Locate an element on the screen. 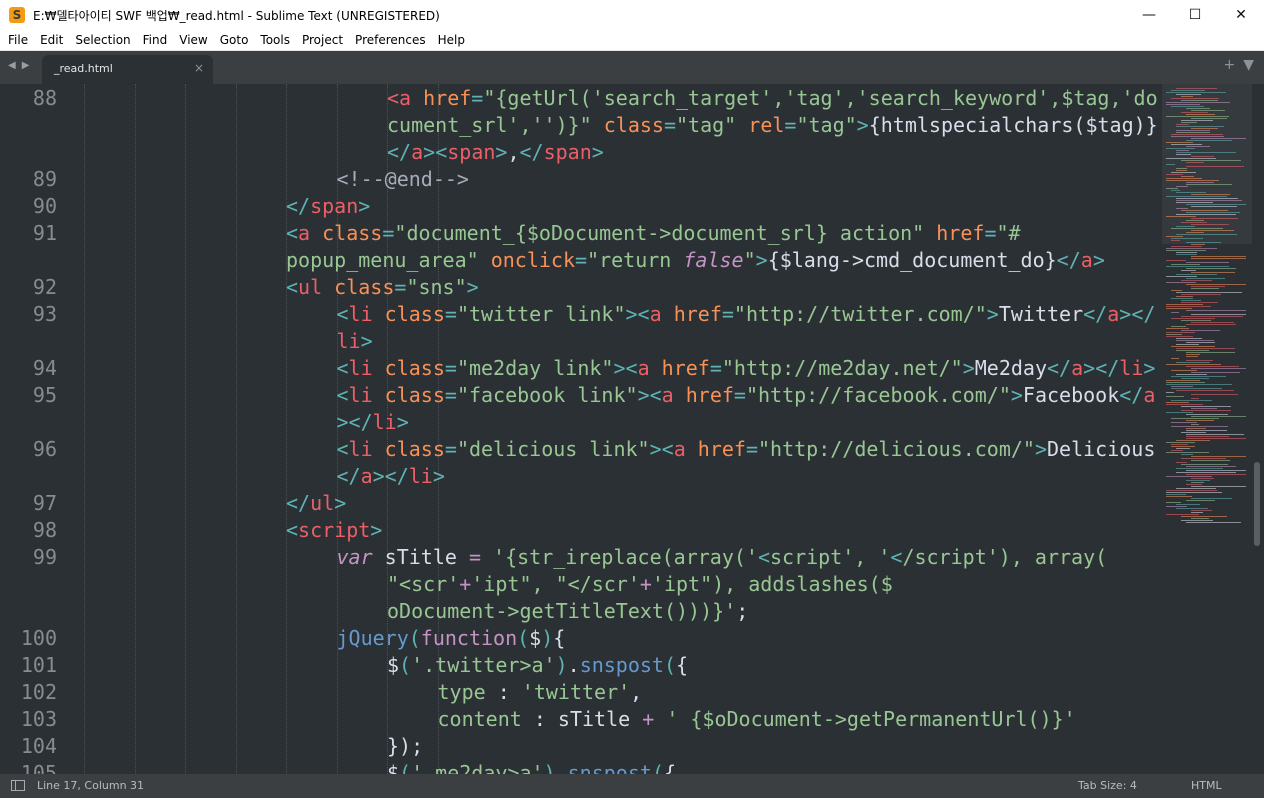 Image resolution: width=1264 pixels, height=798 pixels. tab-read-html: _read.html × is located at coordinates (127, 69).